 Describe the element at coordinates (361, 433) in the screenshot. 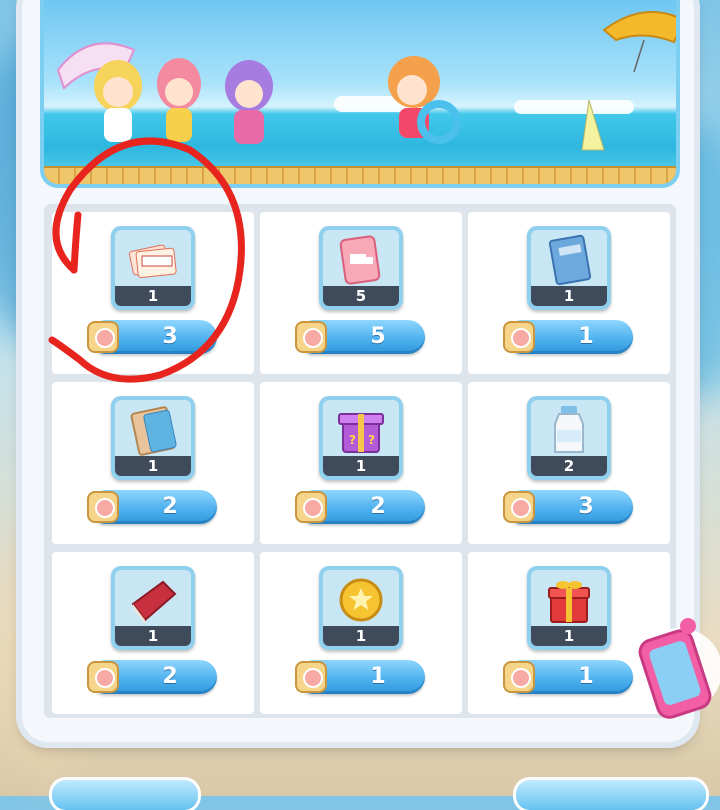

I see `purple-mystery-box-icon: ? ?` at that location.